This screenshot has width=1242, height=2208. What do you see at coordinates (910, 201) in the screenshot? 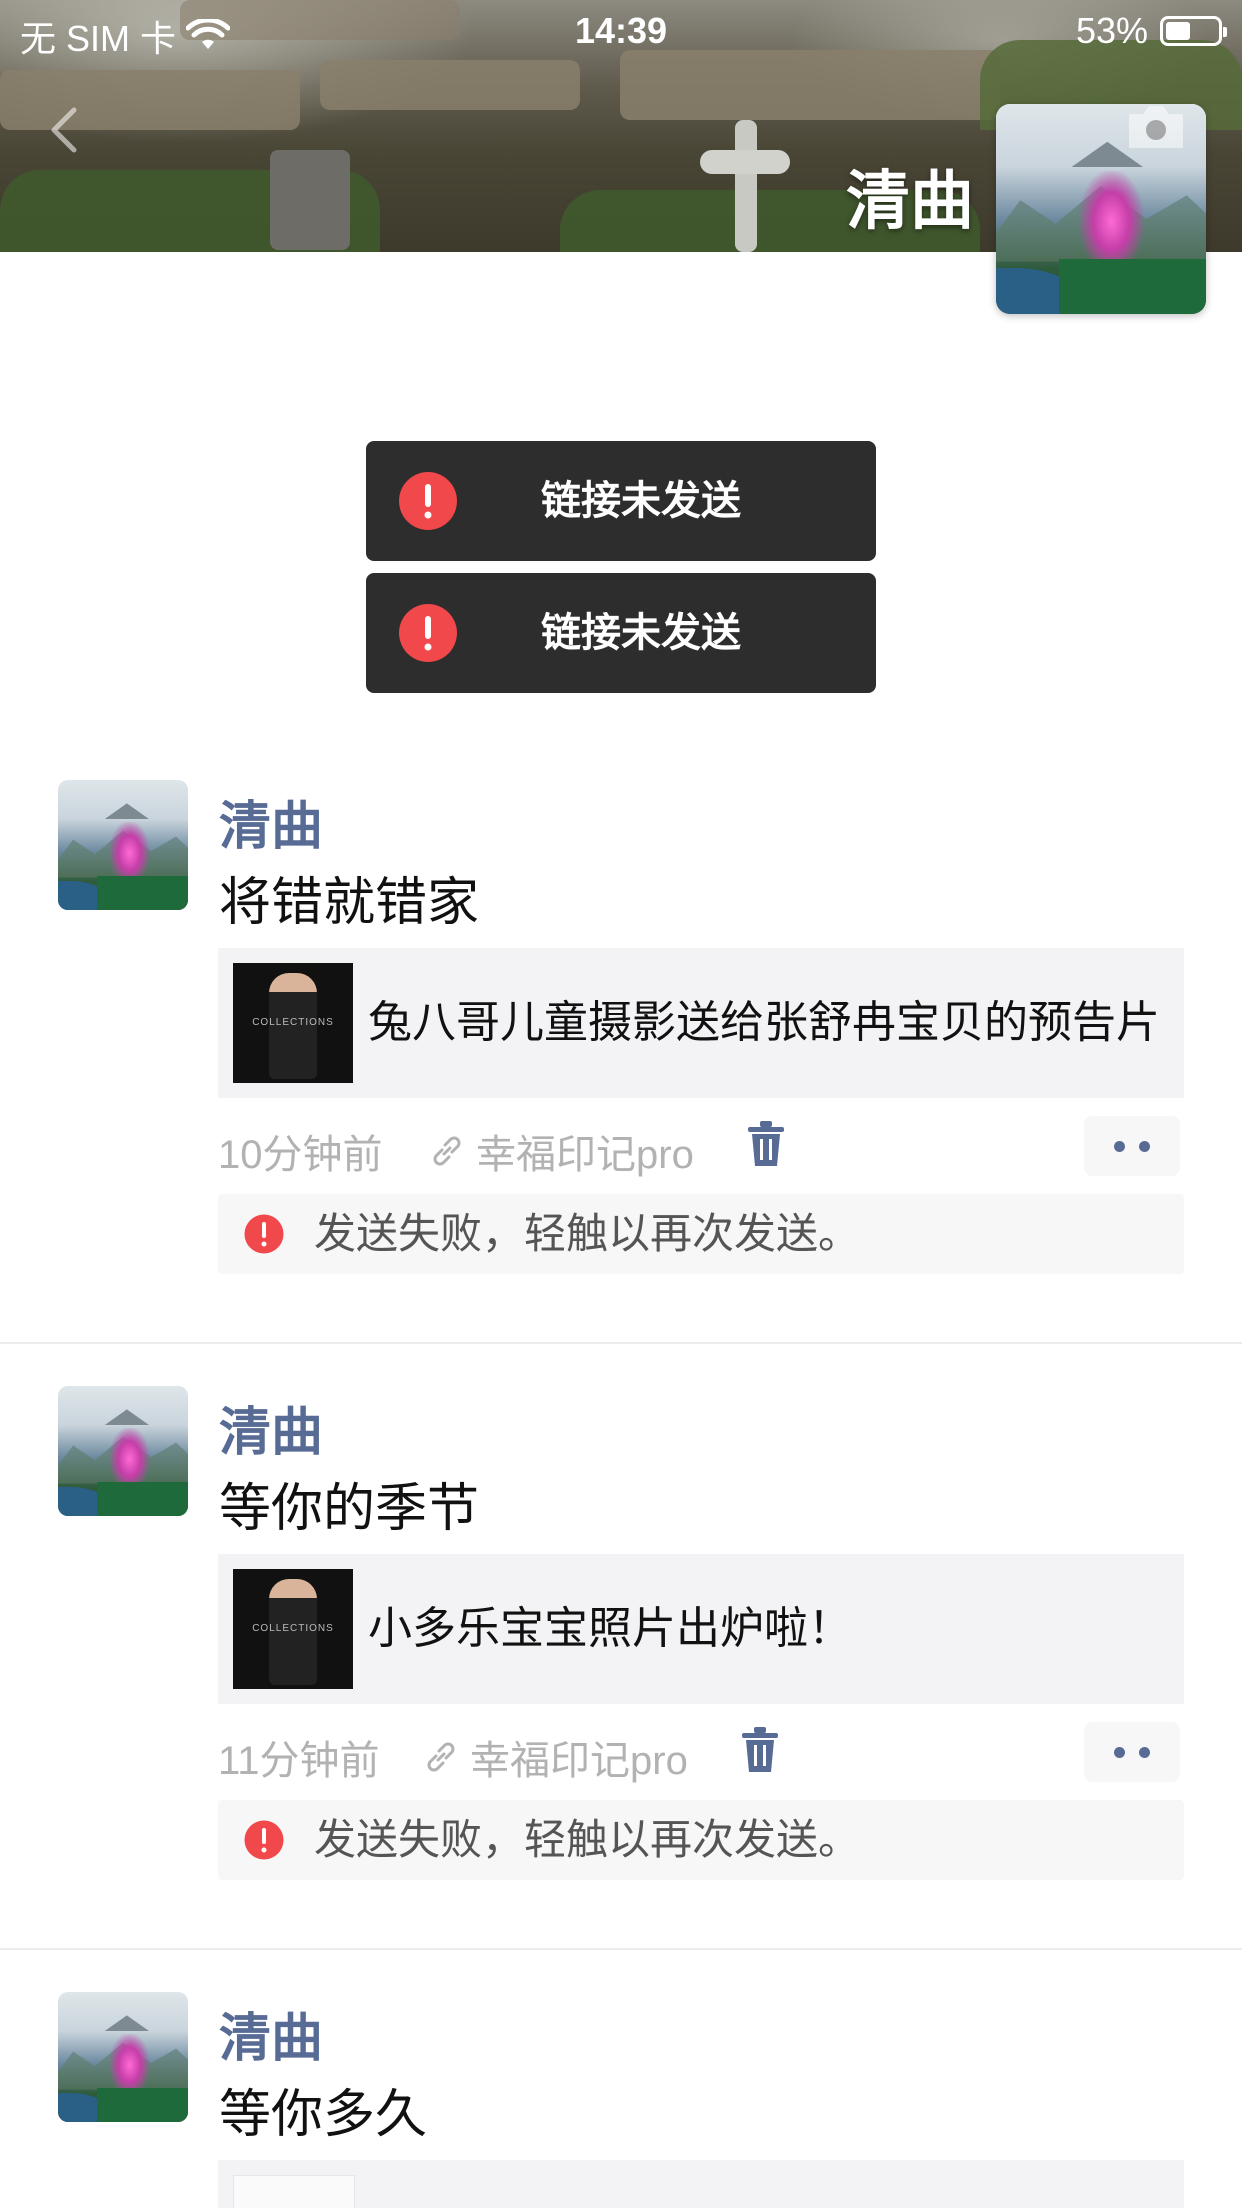
I see `cover-user-name: 清曲` at bounding box center [910, 201].